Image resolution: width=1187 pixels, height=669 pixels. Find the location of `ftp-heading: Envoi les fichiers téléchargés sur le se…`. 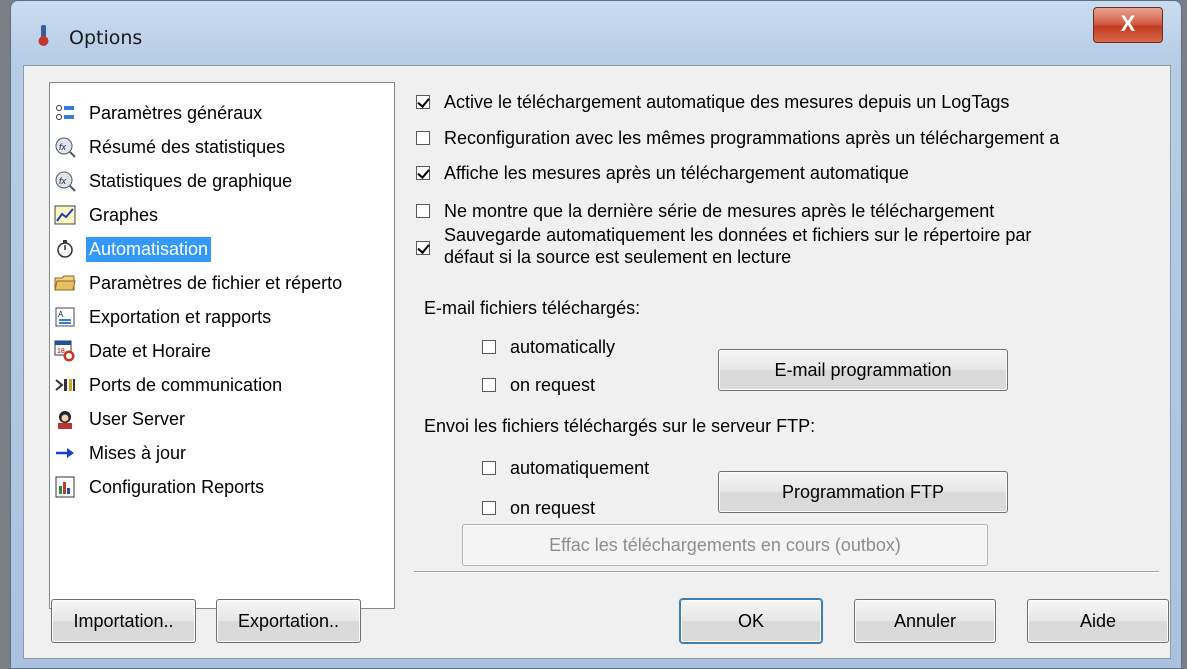

ftp-heading: Envoi les fichiers téléchargés sur le se… is located at coordinates (620, 426).